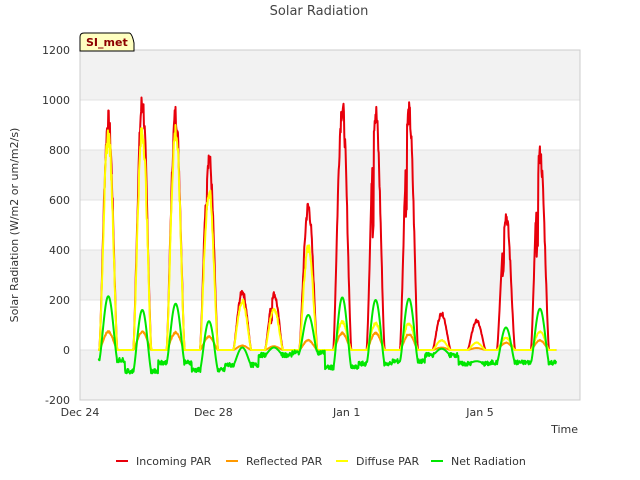  Describe the element at coordinates (66, 350) in the screenshot. I see `y-tick-label: 0` at that location.